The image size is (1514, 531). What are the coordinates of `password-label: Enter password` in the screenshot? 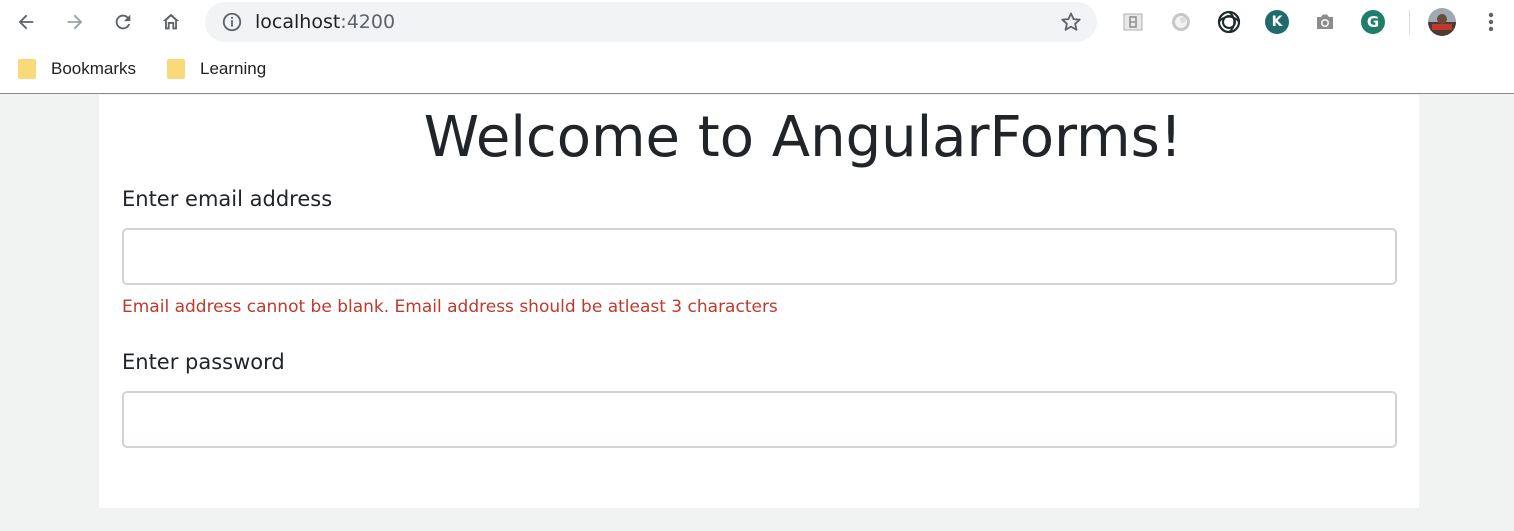 It's located at (203, 362).